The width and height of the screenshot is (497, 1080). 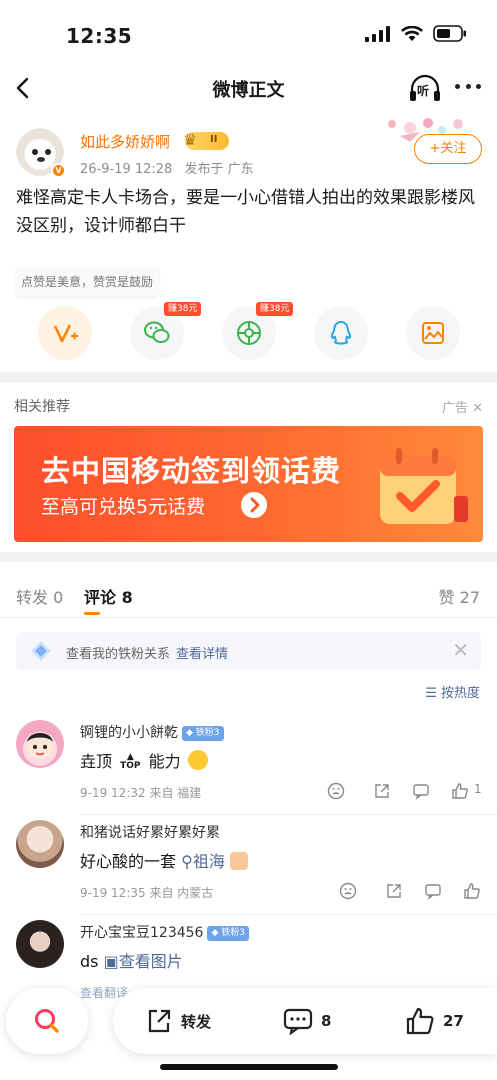 I want to click on ad-banner: 去中国移动签到领话费 至高可兑换5元话费, so click(x=248, y=484).